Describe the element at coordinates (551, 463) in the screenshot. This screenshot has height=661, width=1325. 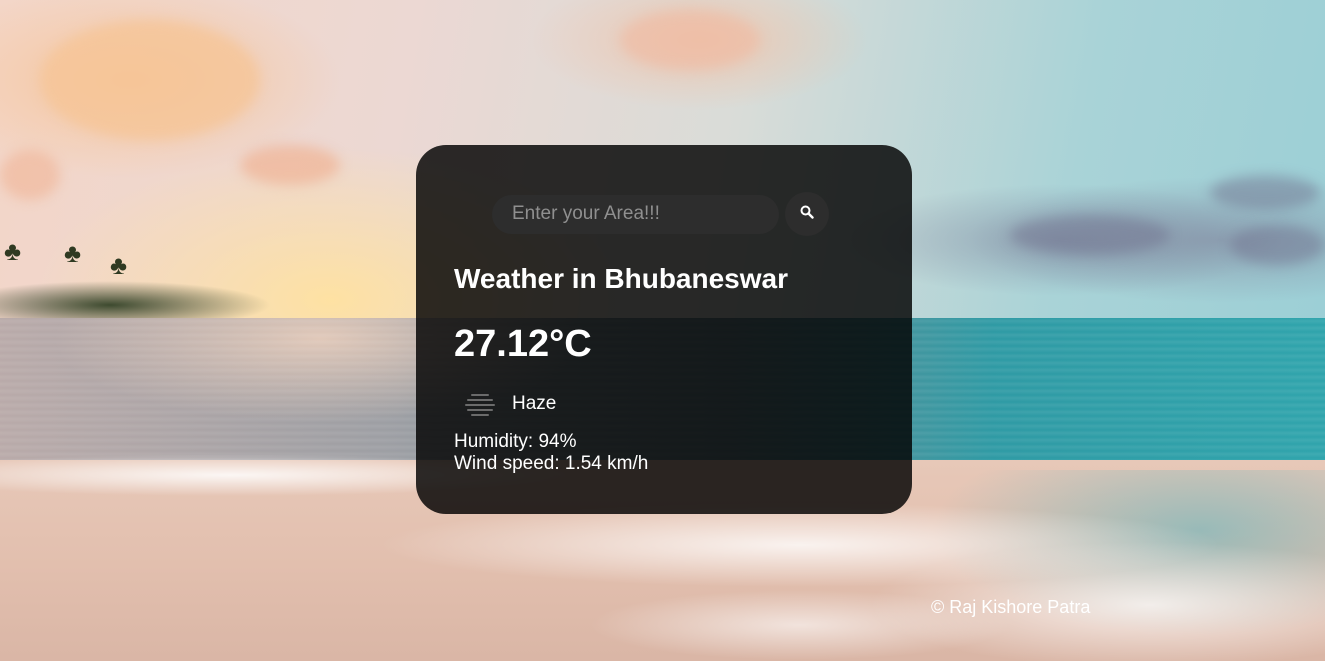
I see `wind-speed: Wind speed: 1.54 km/h` at that location.